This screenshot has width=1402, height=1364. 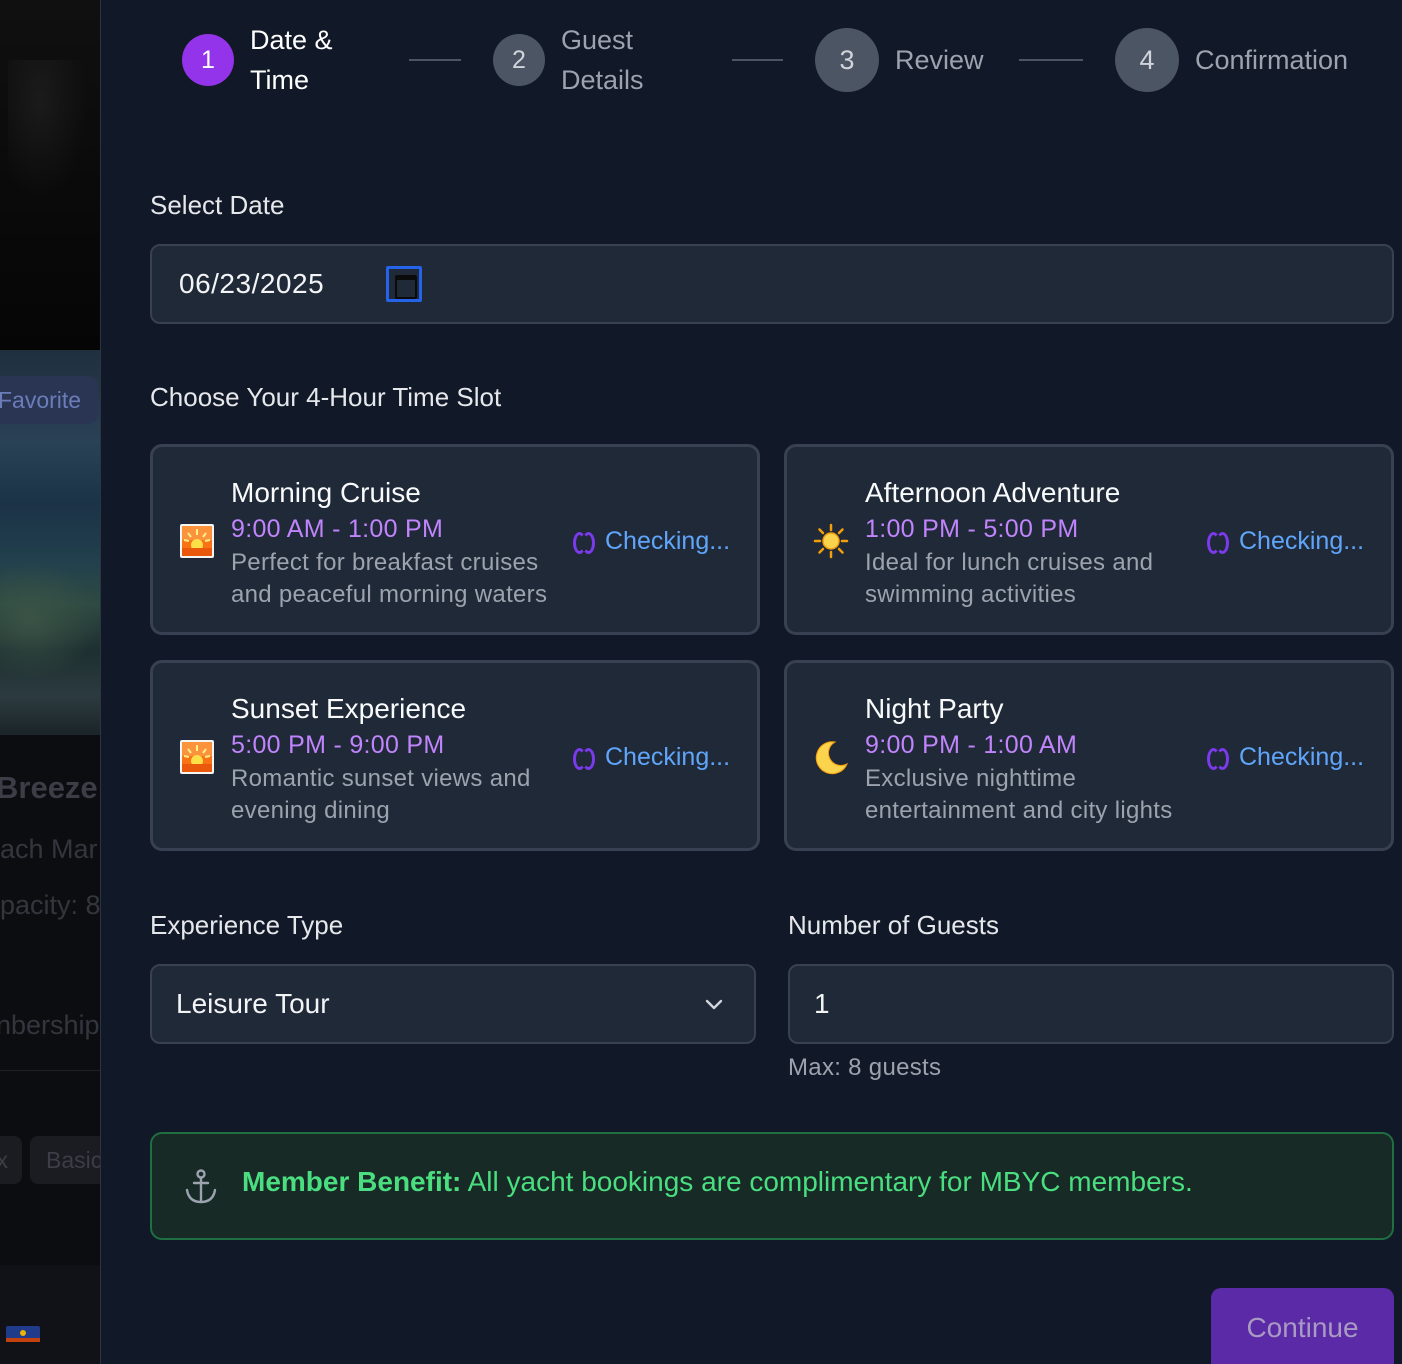 What do you see at coordinates (23, 1334) in the screenshot?
I see `flag-icon` at bounding box center [23, 1334].